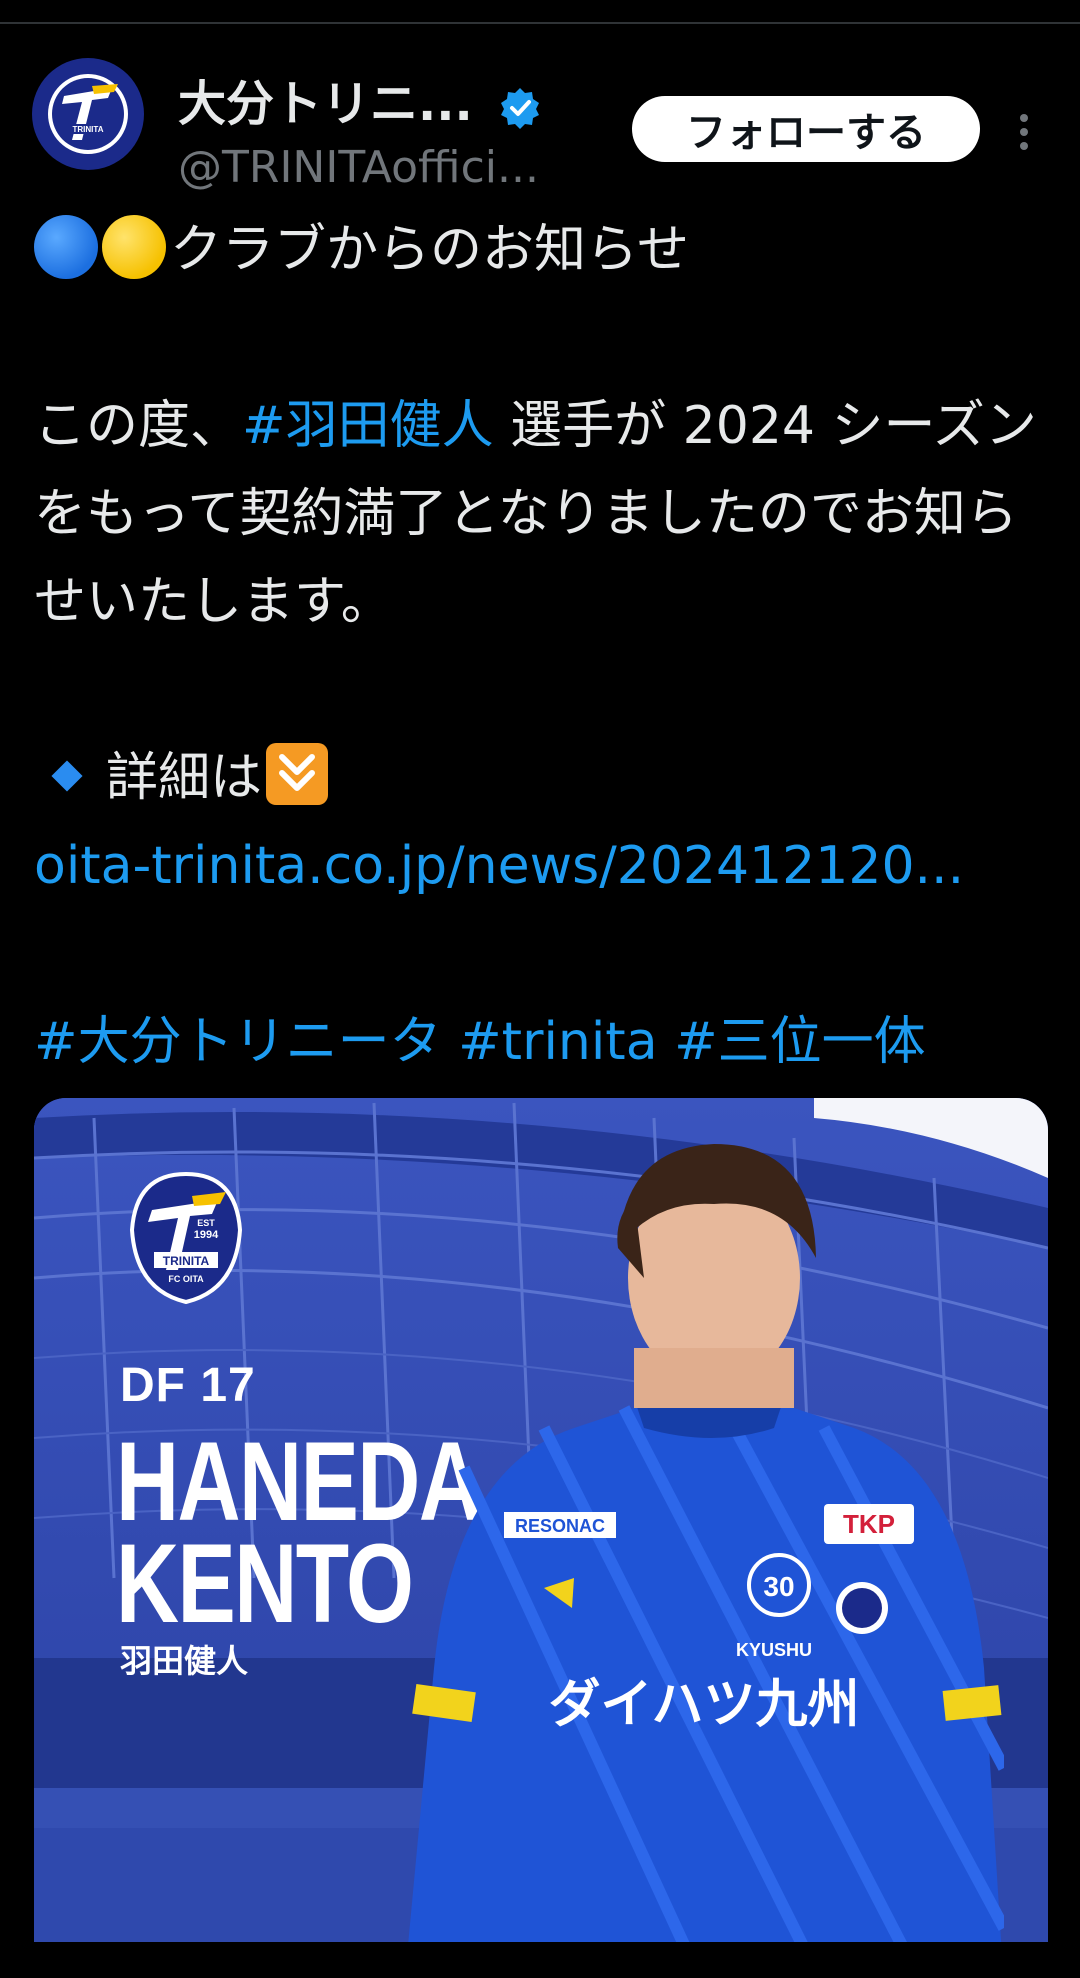 This screenshot has height=1978, width=1080. Describe the element at coordinates (1024, 132) in the screenshot. I see `more-options-icon` at that location.